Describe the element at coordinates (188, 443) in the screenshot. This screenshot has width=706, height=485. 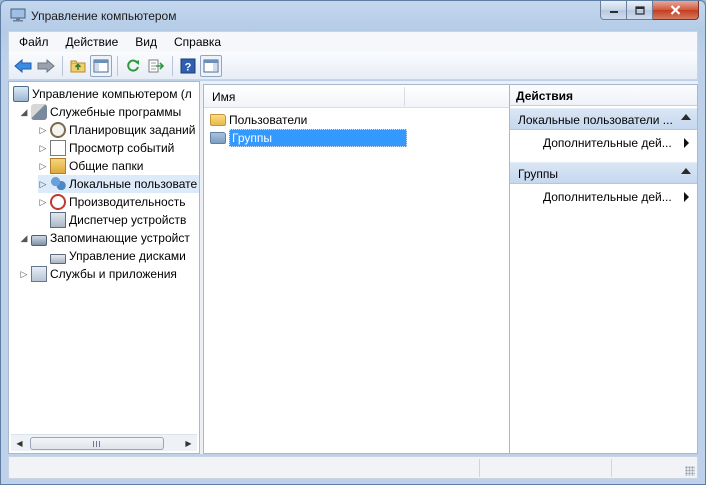
I see `scroll-right-icon: ▶` at that location.